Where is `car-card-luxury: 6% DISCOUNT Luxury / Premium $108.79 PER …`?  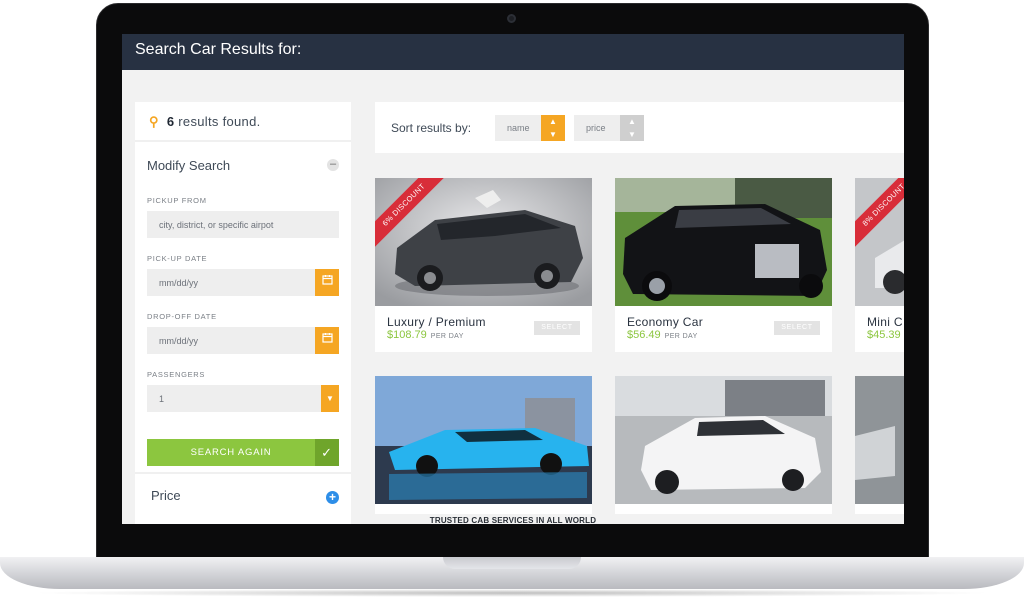 car-card-luxury: 6% DISCOUNT Luxury / Premium $108.79 PER … is located at coordinates (483, 265).